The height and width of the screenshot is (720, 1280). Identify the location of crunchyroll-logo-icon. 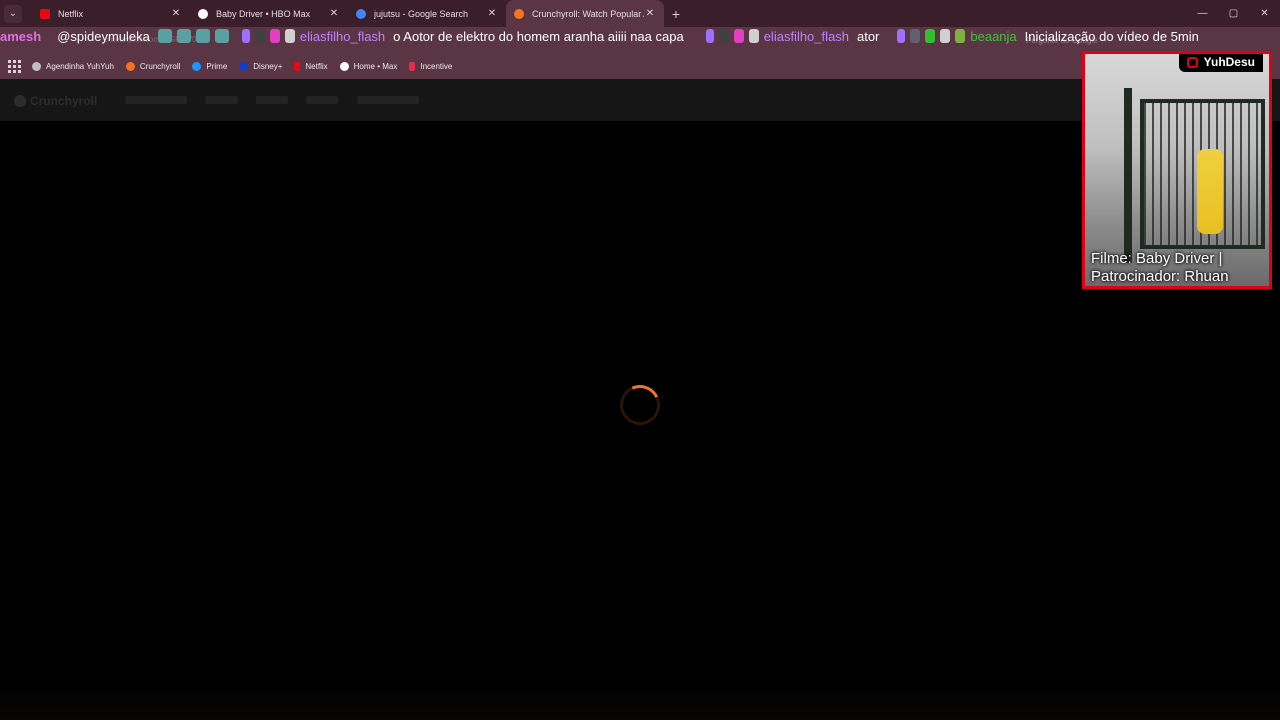
(20, 101).